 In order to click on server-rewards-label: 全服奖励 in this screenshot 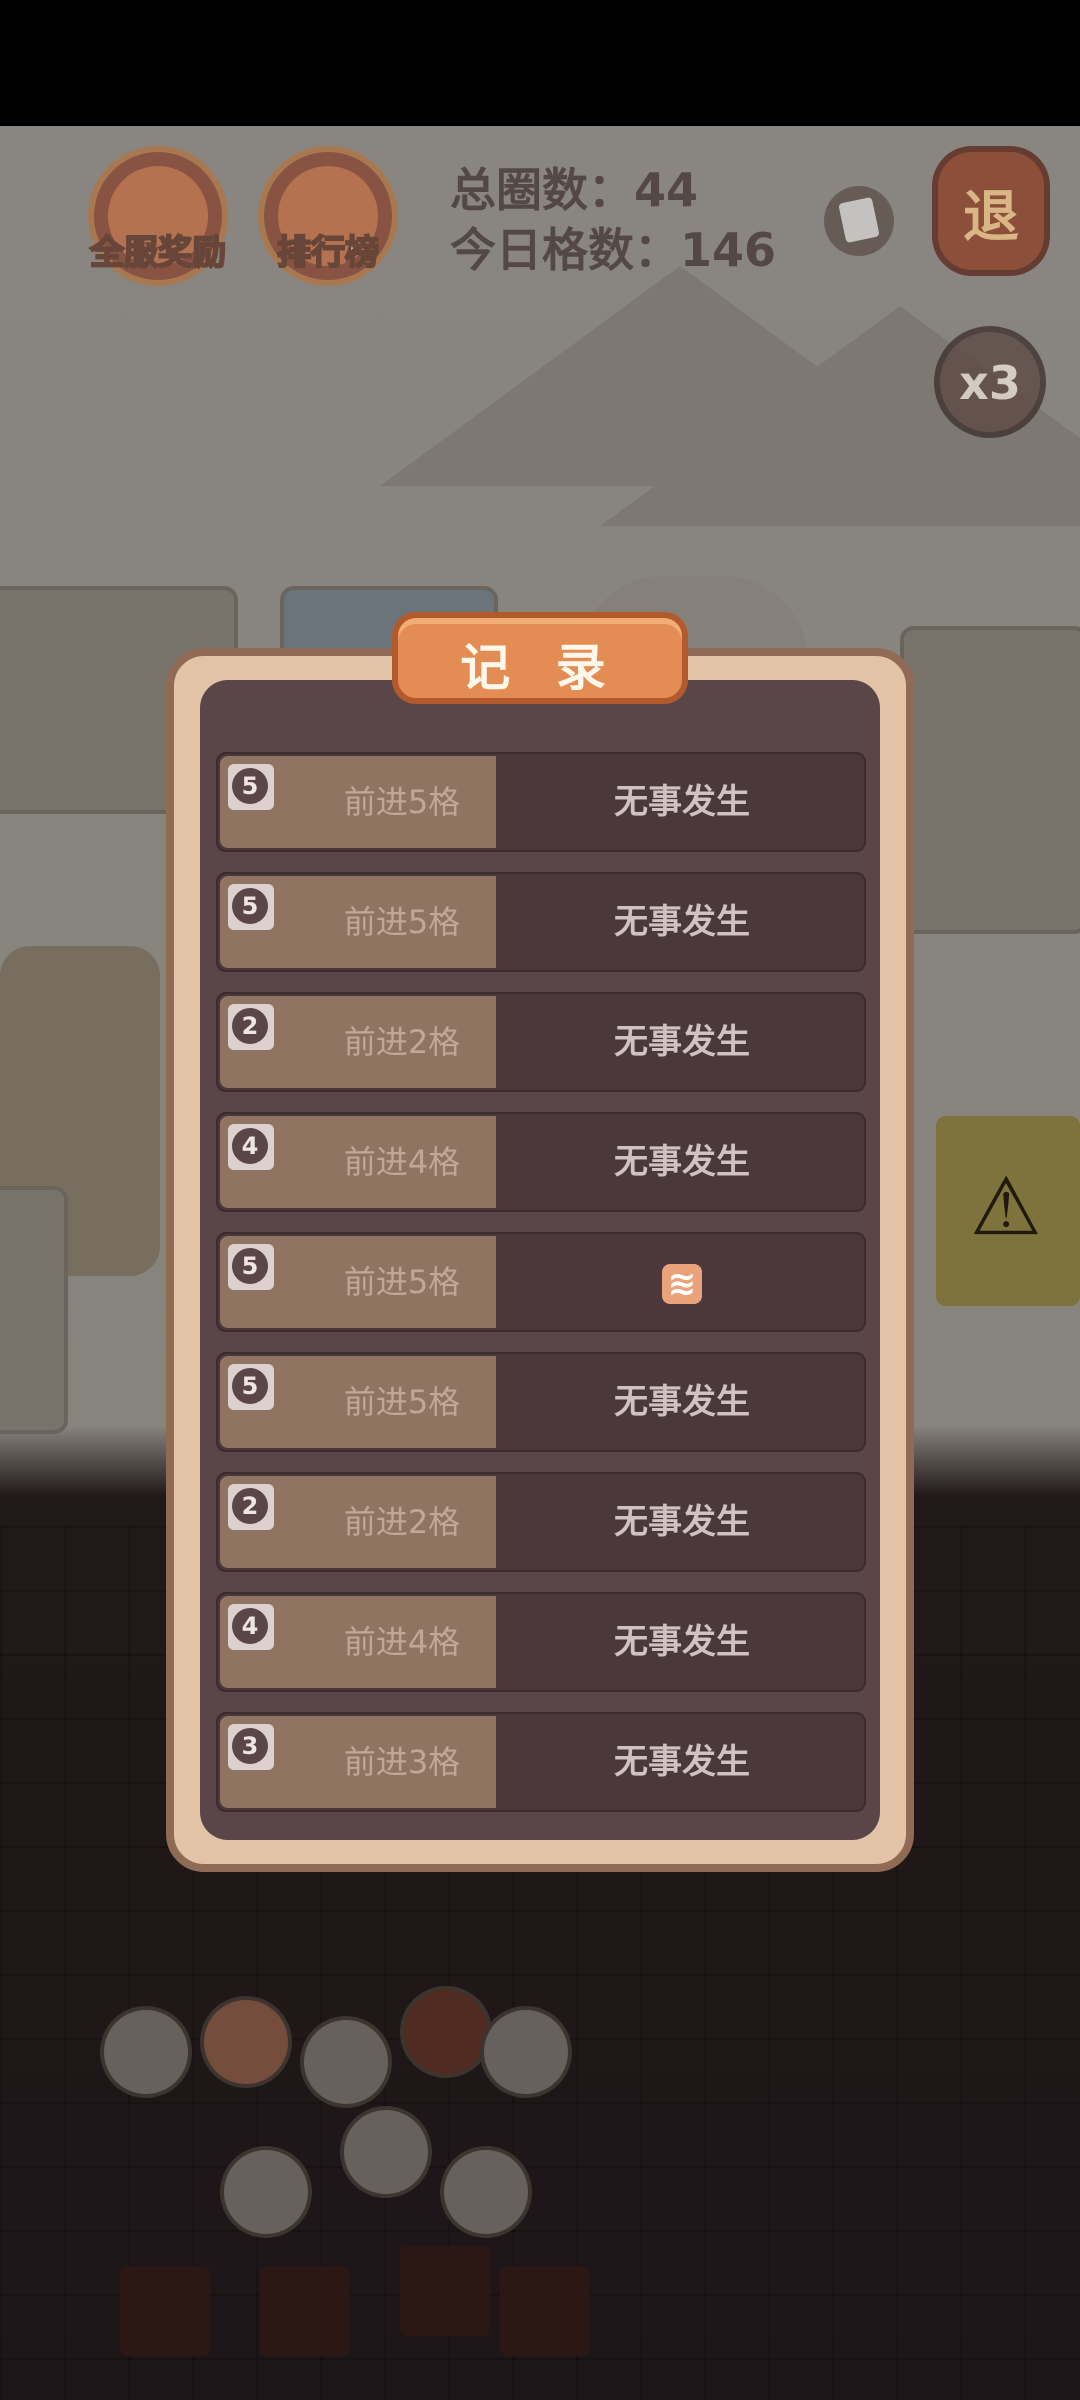, I will do `click(158, 253)`.